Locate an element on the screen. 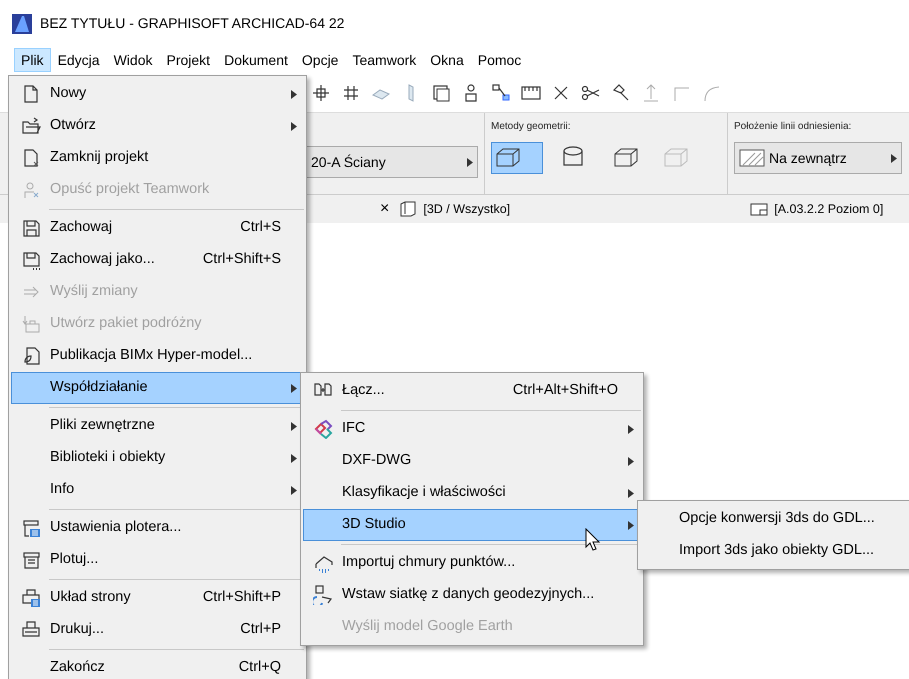  reference-line-dropdown: Na zewnątrz is located at coordinates (818, 158).